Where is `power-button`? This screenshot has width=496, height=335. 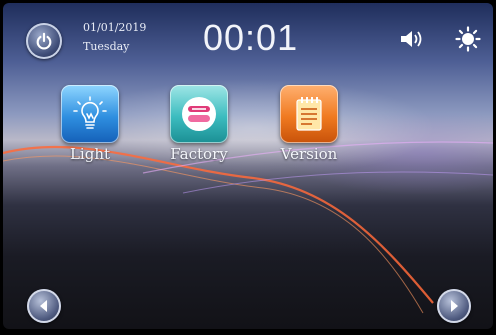
power-button is located at coordinates (44, 41).